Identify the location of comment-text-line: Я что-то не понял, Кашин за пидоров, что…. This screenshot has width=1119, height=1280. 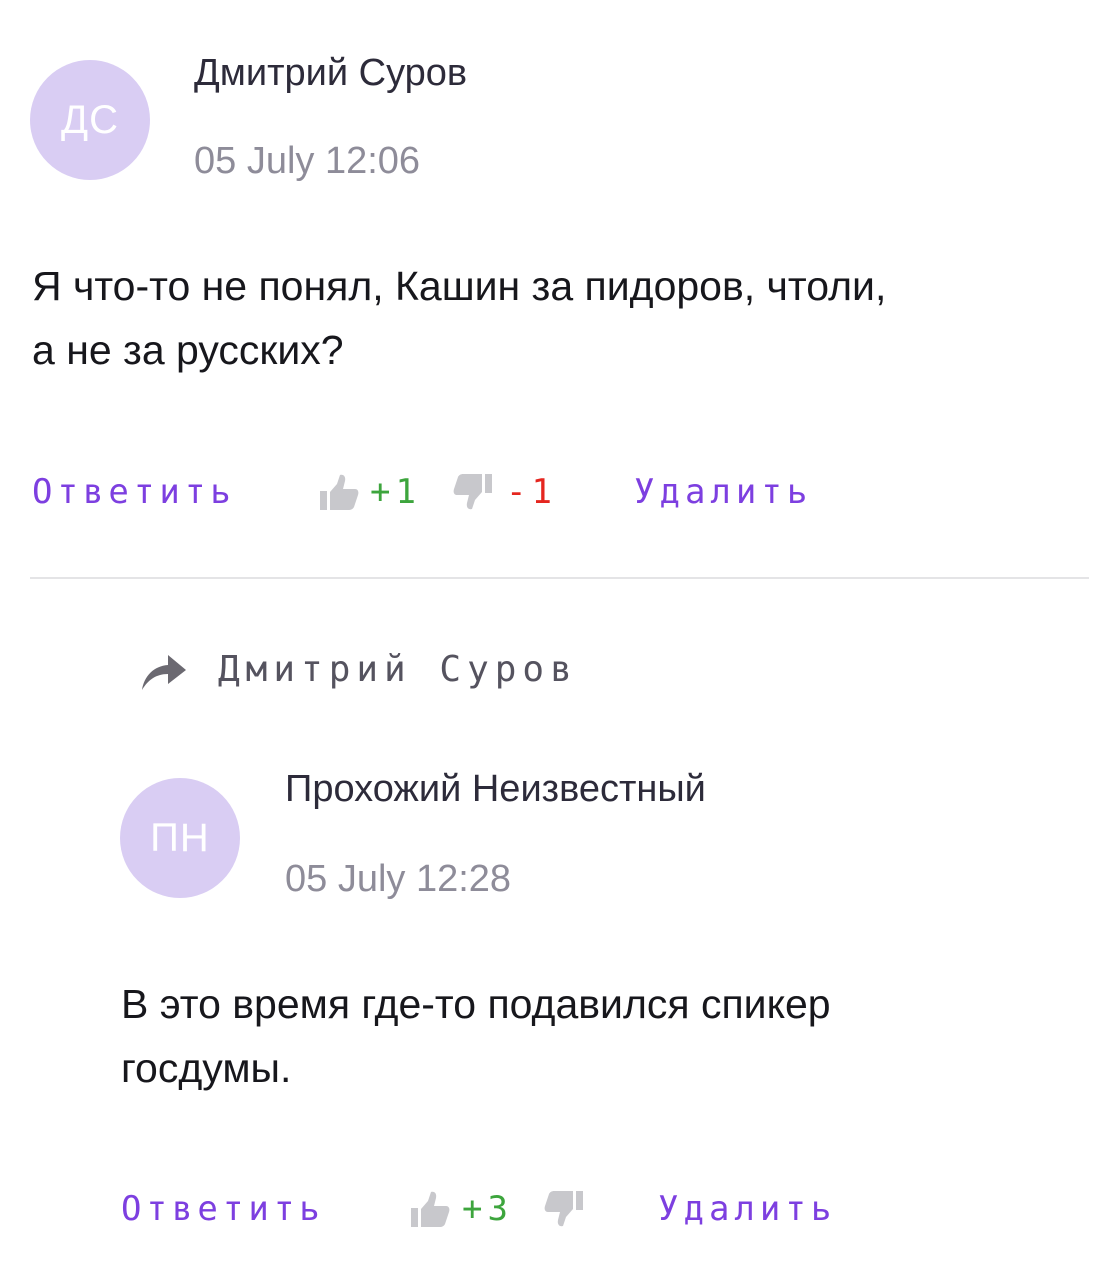
(459, 286).